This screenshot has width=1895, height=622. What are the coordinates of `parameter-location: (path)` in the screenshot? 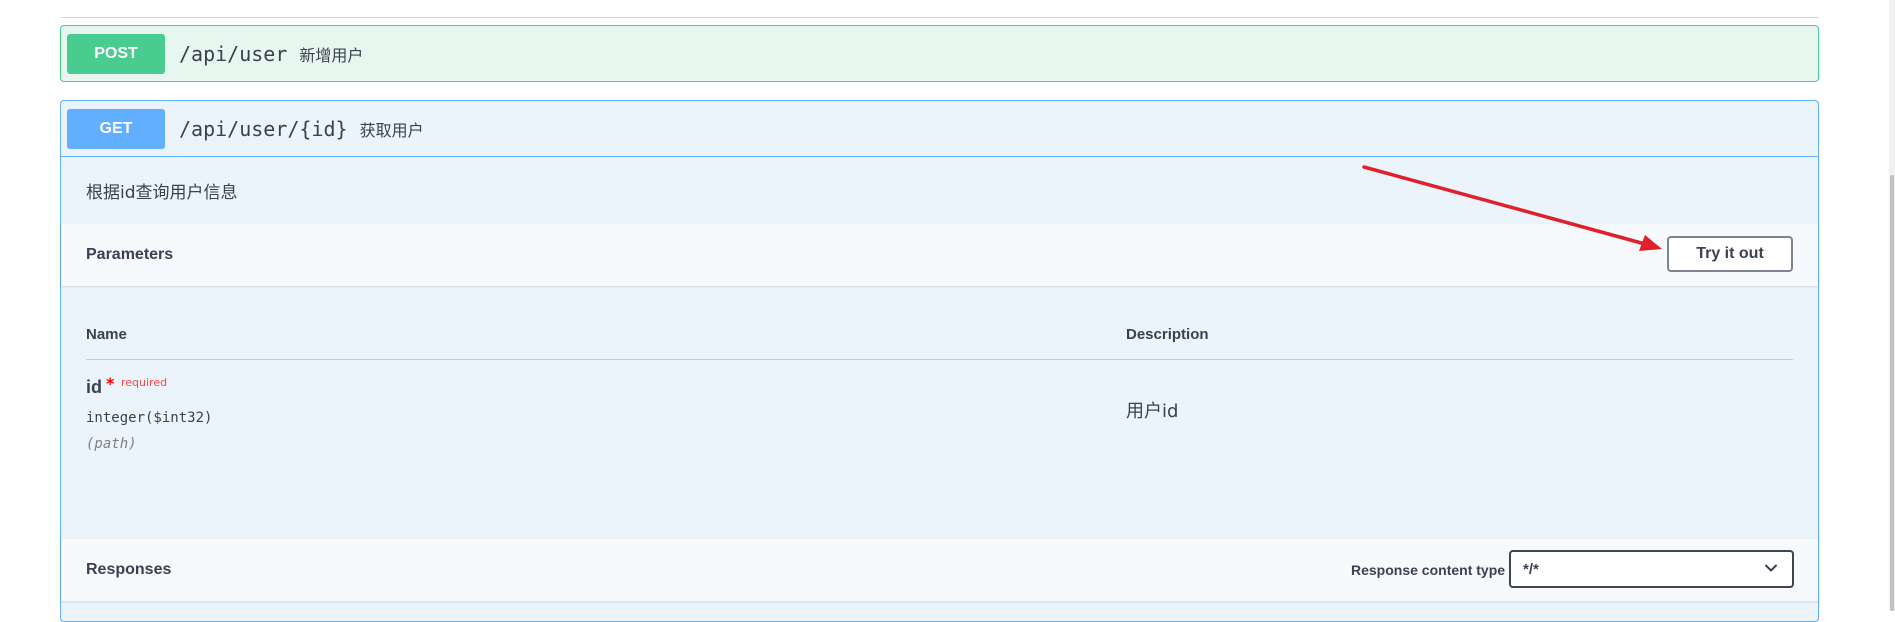 It's located at (111, 444).